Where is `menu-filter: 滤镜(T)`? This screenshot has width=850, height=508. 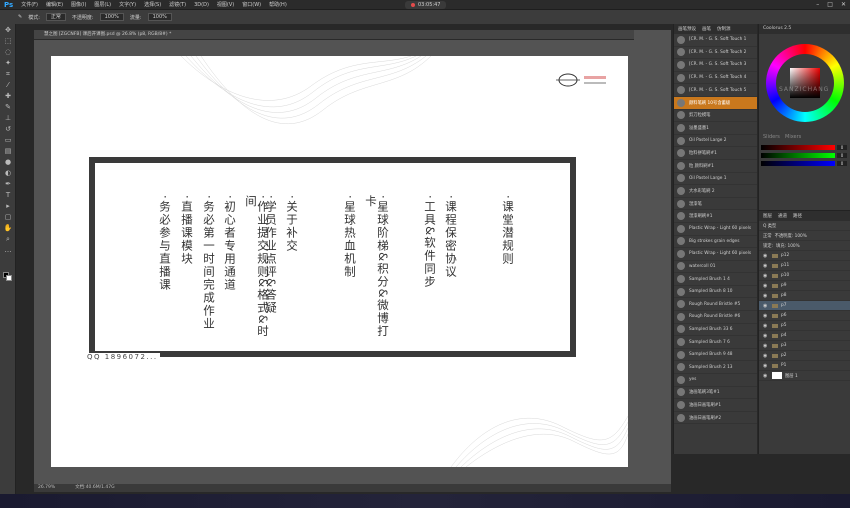
menu-filter: 滤镜(T) is located at coordinates (177, 4).